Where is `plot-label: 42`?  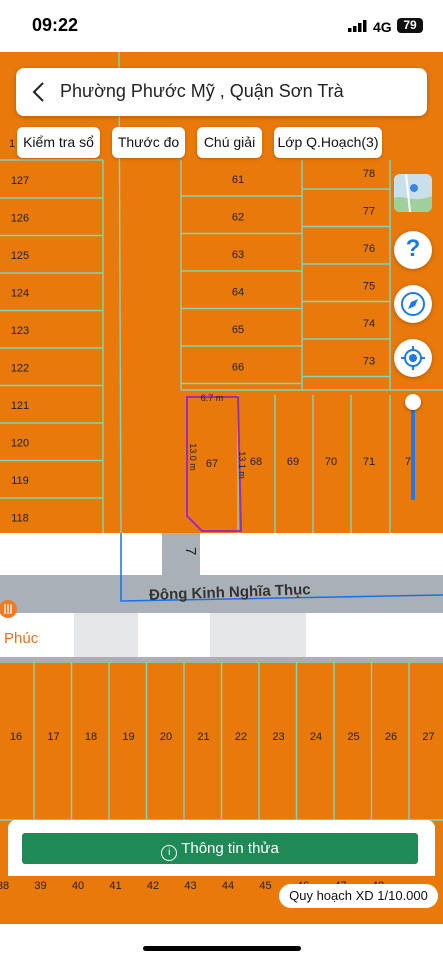 plot-label: 42 is located at coordinates (153, 886).